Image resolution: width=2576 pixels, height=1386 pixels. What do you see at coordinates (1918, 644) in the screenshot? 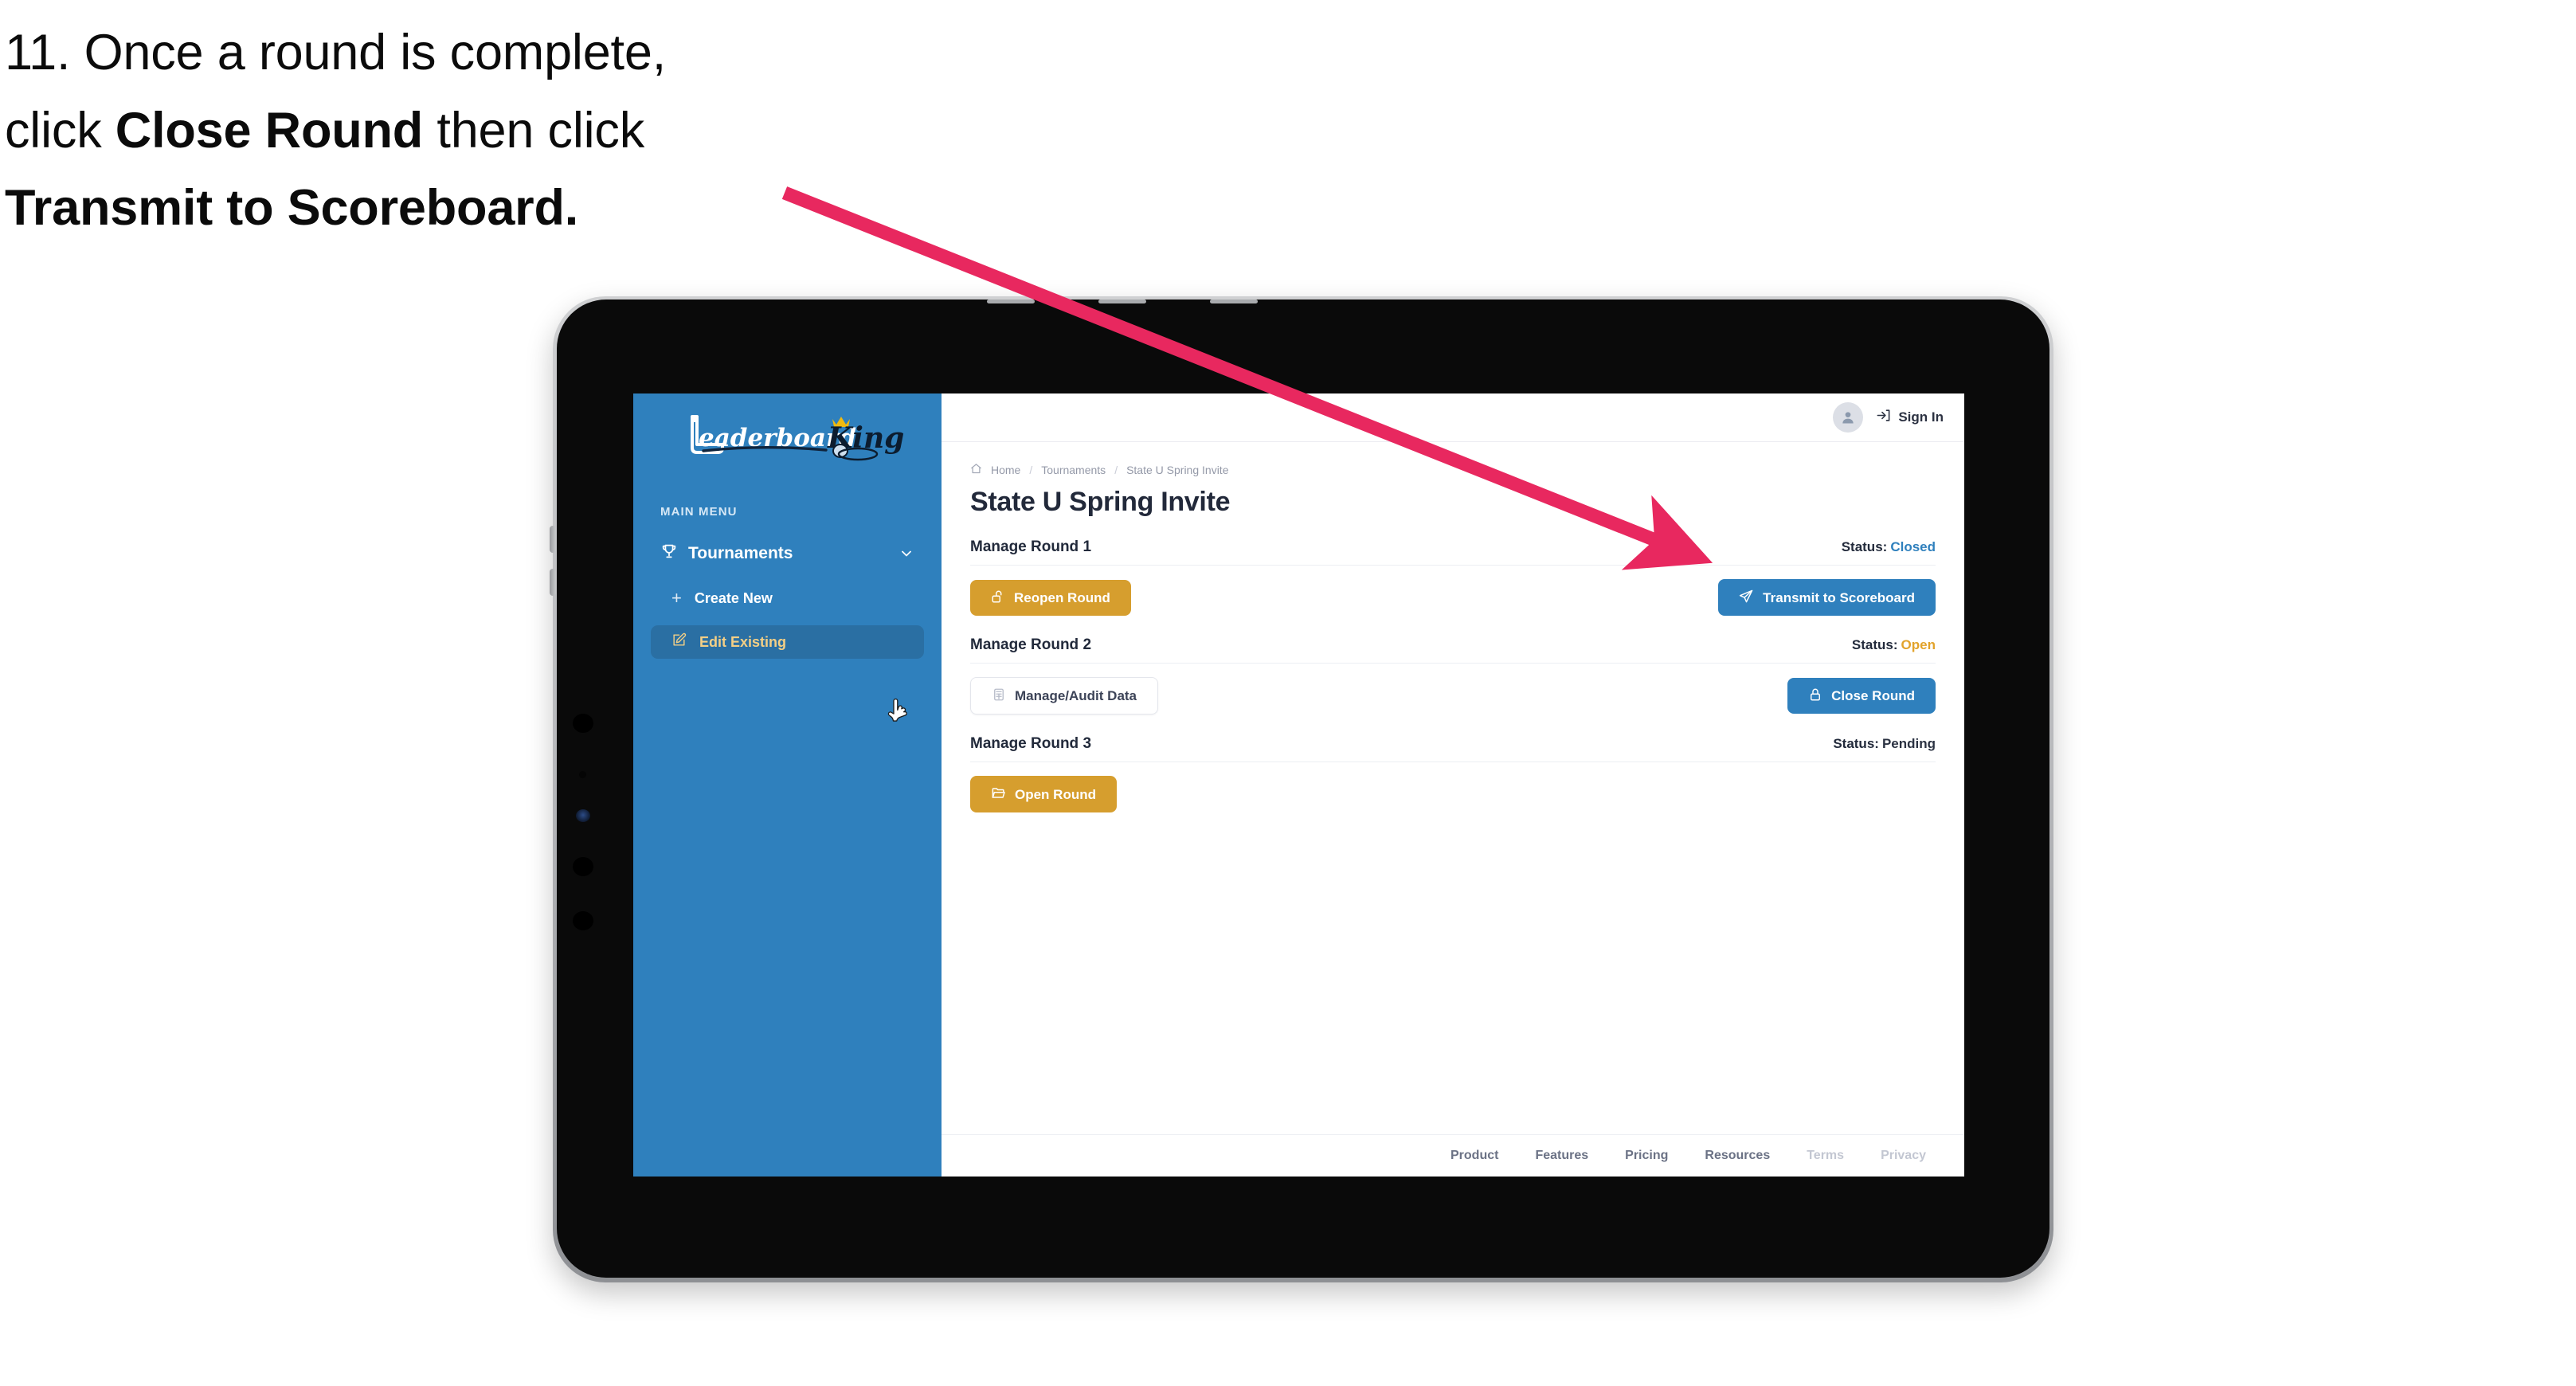
I see `round-status-value: Open` at bounding box center [1918, 644].